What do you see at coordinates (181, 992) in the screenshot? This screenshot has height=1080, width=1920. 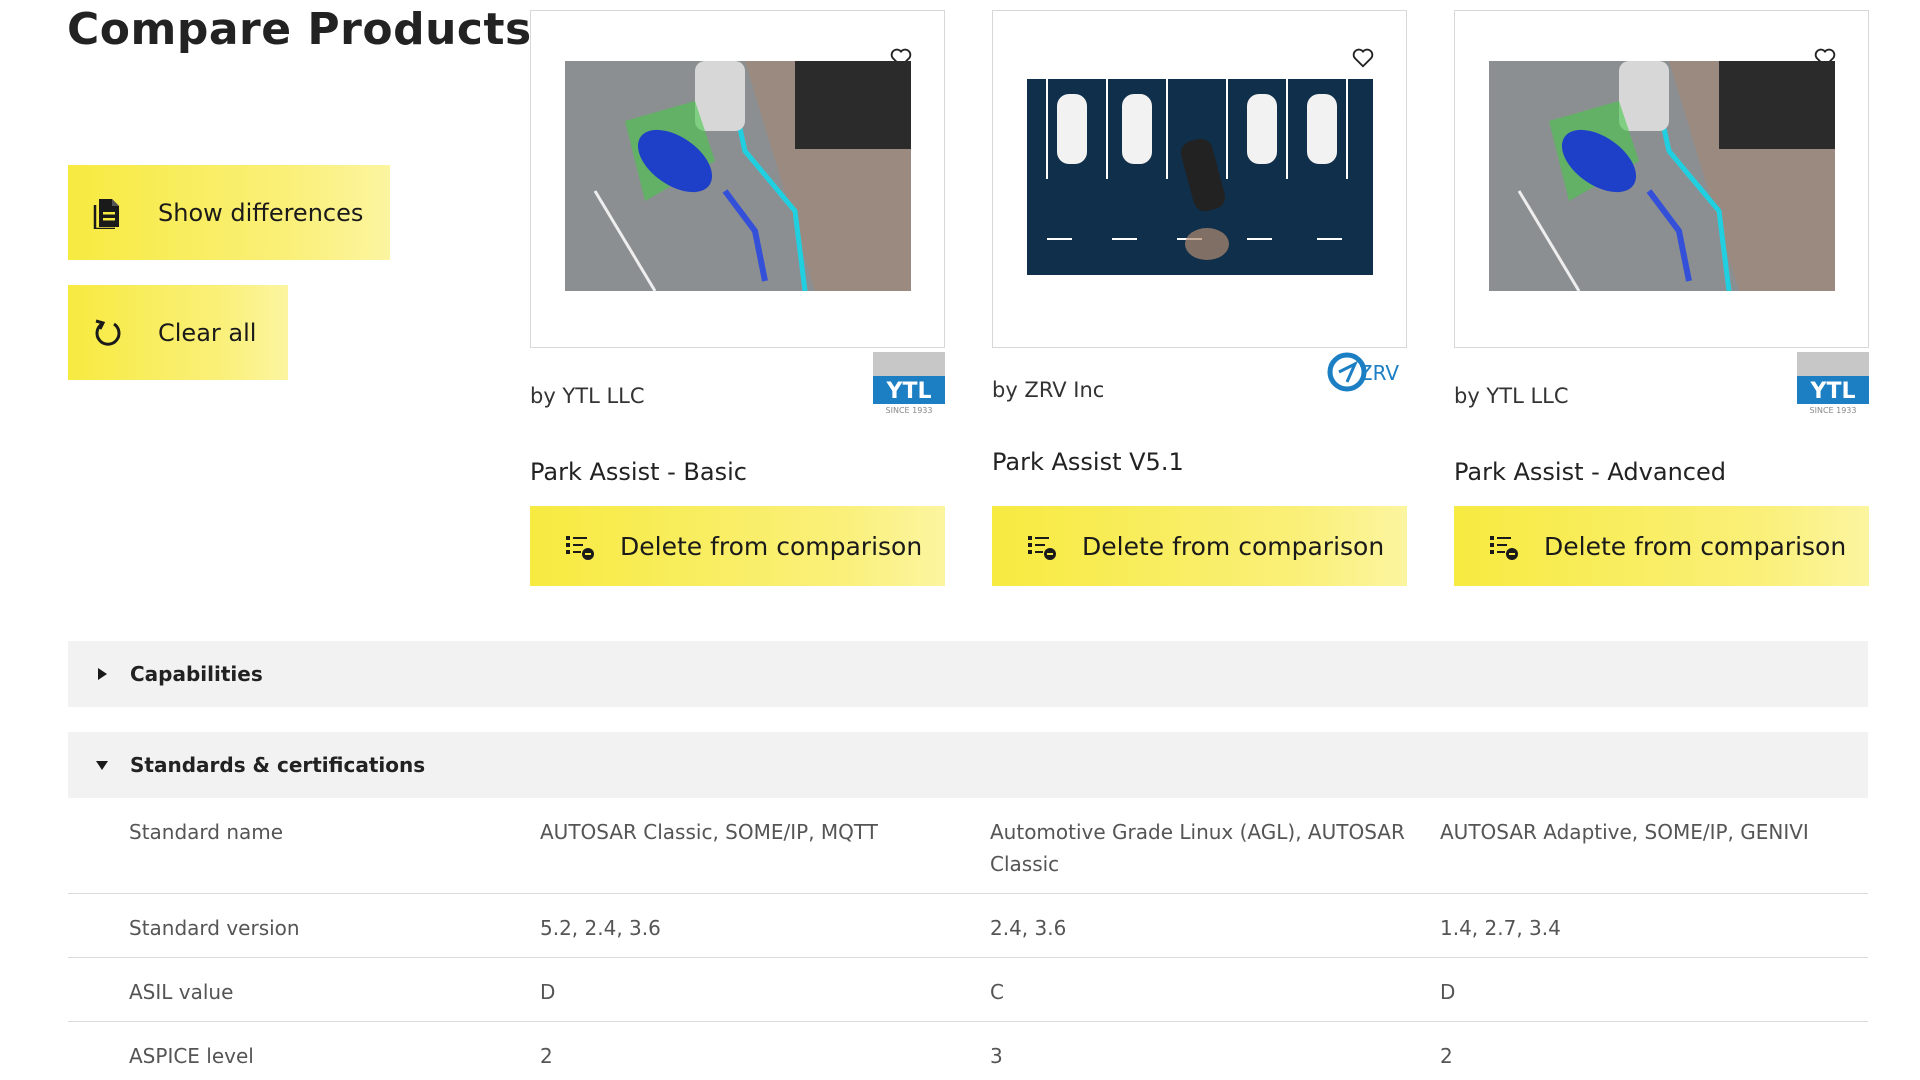 I see `spec-label: ASIL value` at bounding box center [181, 992].